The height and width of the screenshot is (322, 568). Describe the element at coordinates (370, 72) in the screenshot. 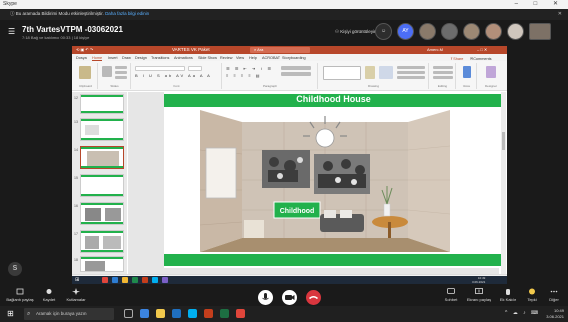

I see `arrange-icon` at that location.